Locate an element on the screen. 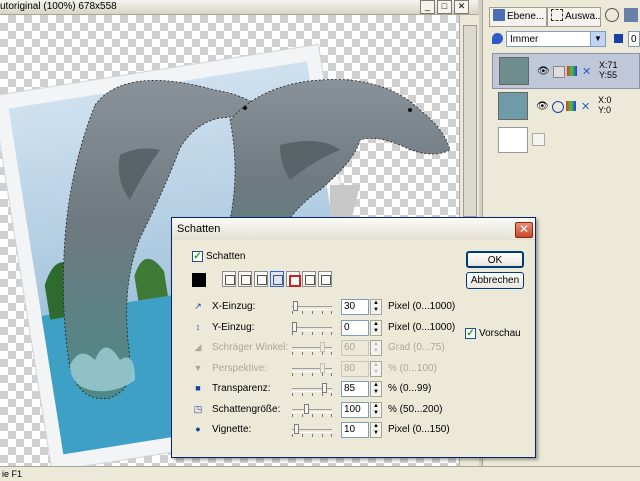 This screenshot has height=481, width=640. ok-button: OK is located at coordinates (495, 259).